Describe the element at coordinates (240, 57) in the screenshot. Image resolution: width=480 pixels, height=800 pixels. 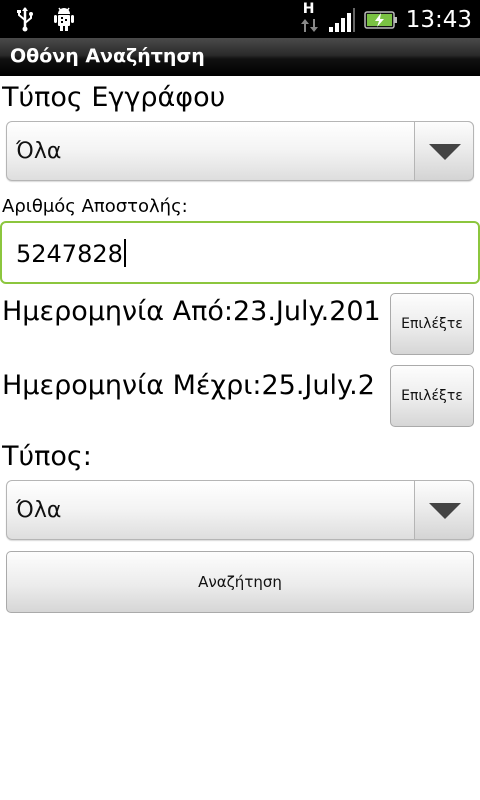
I see `title-bar: Οθόνη Αναζήτηση` at that location.